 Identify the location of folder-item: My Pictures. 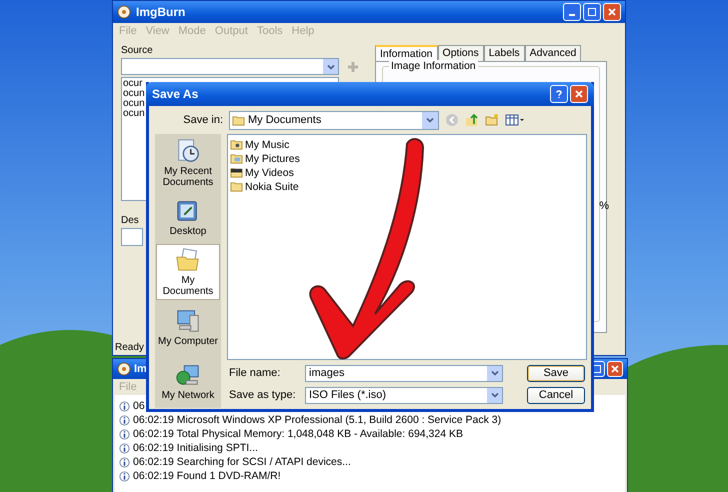
(265, 158).